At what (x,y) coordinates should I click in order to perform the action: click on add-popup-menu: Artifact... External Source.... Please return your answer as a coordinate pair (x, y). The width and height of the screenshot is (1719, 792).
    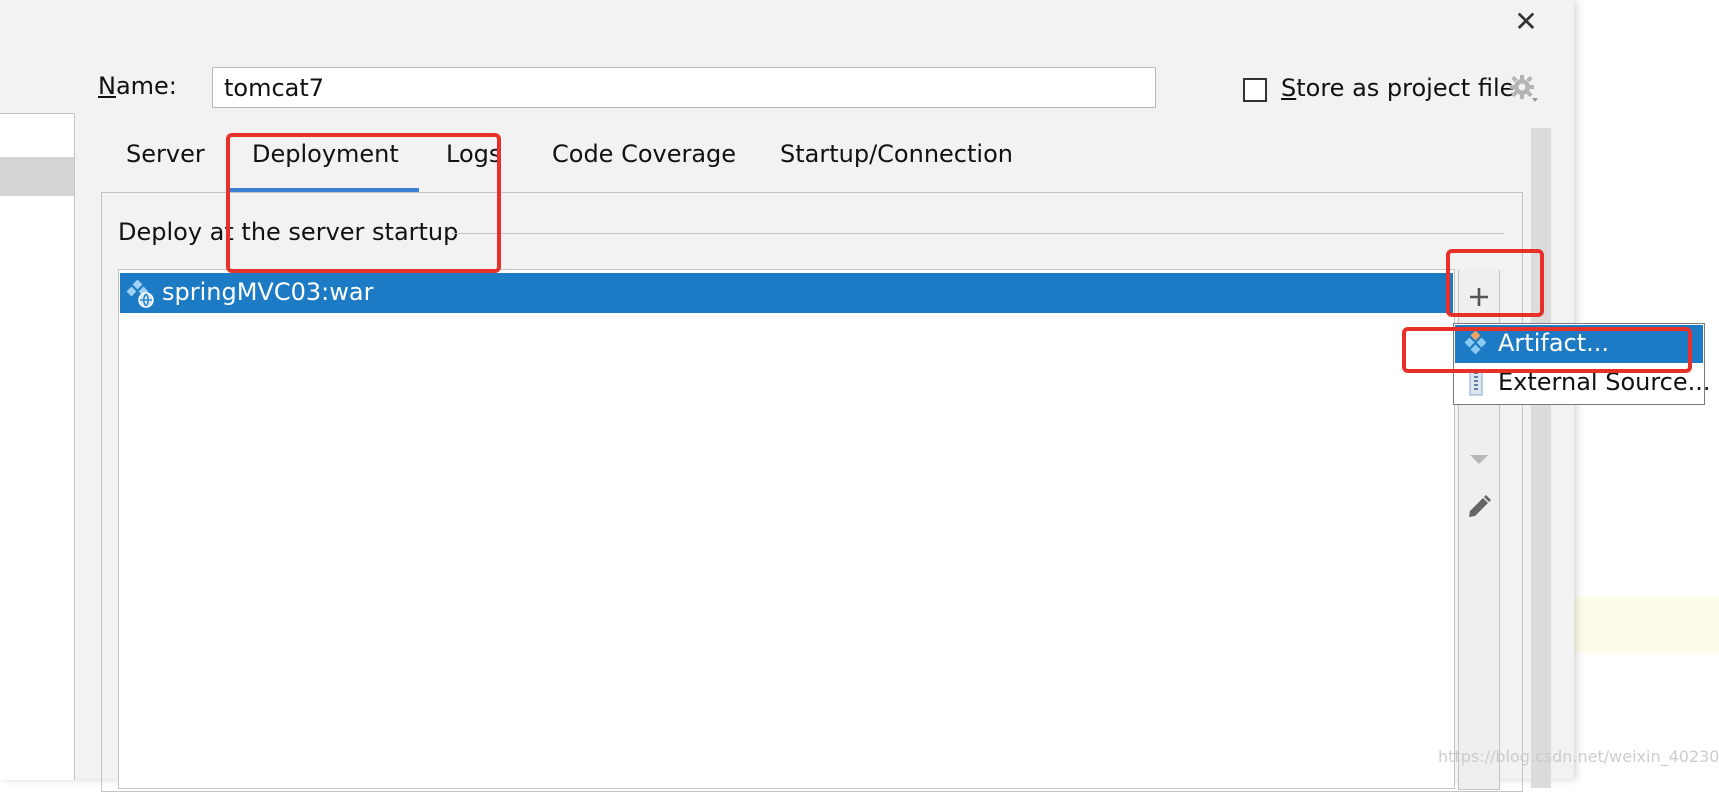
    Looking at the image, I should click on (1582, 364).